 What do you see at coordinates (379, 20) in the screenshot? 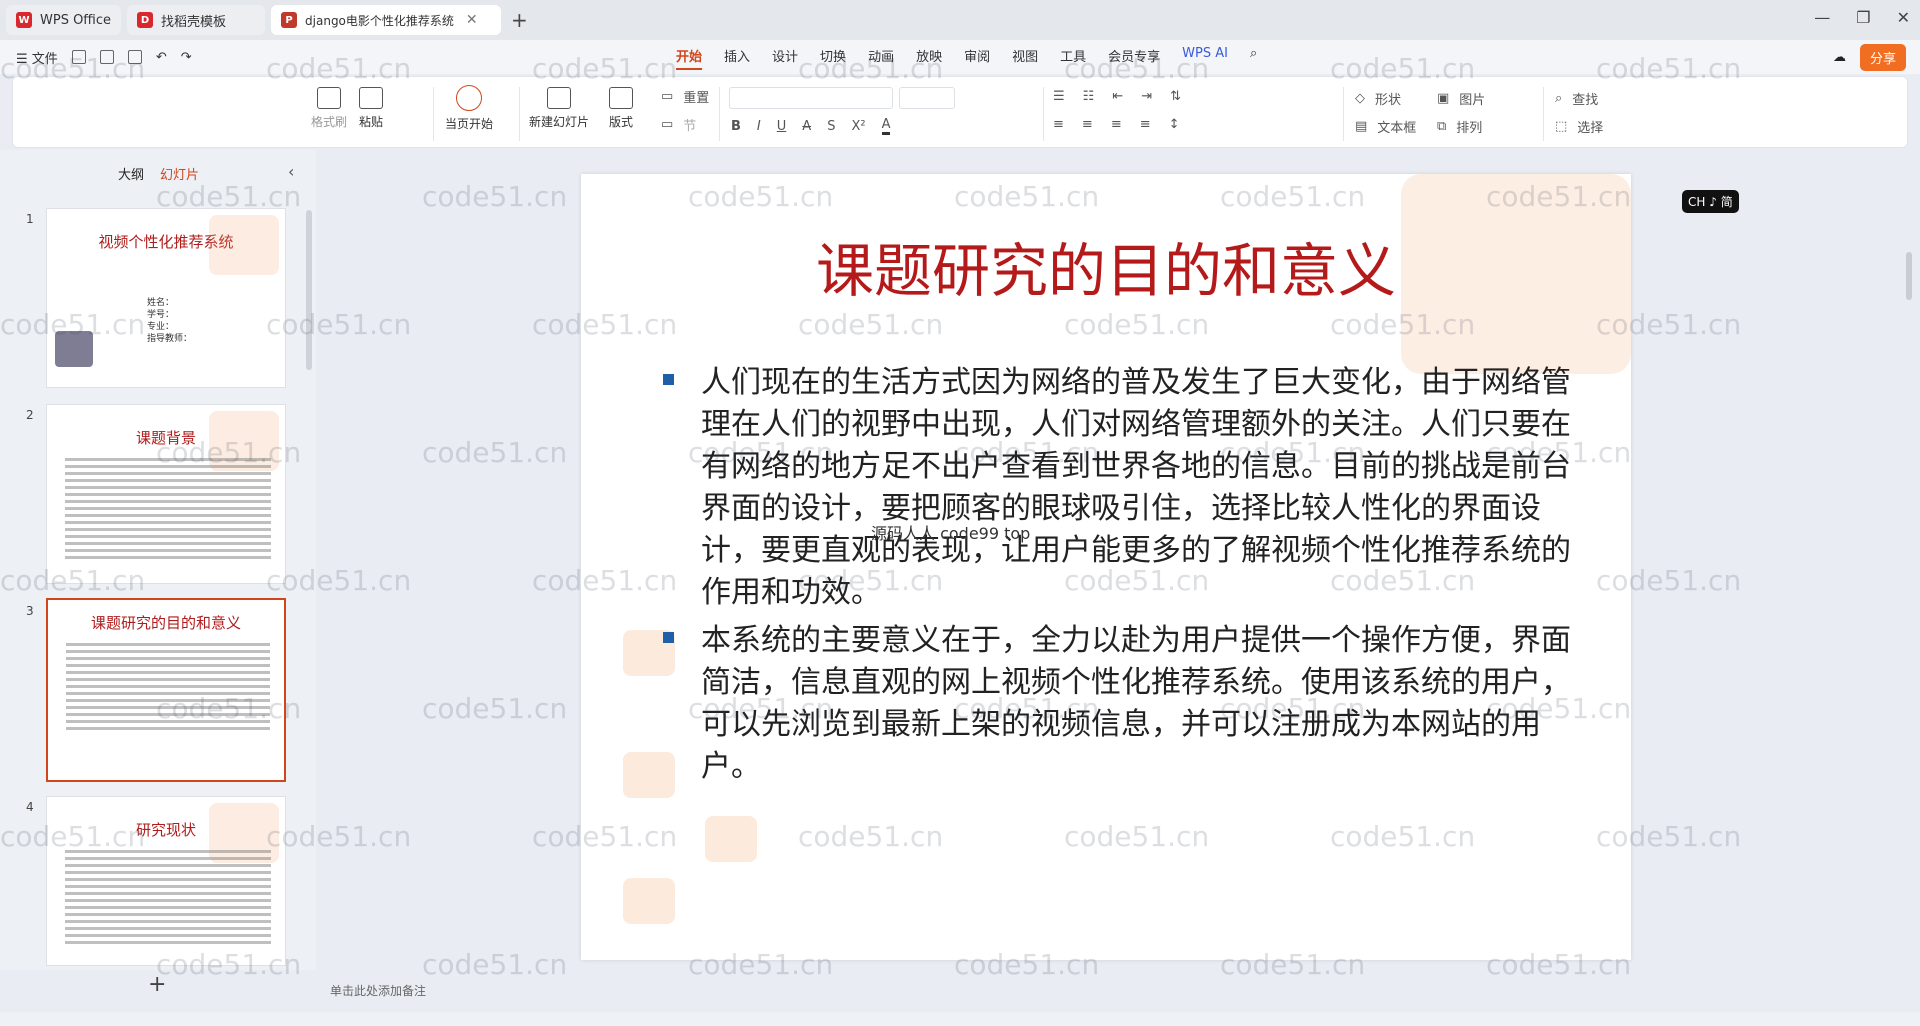
I see `tab-label: django电影个性化推荐系统` at bounding box center [379, 20].